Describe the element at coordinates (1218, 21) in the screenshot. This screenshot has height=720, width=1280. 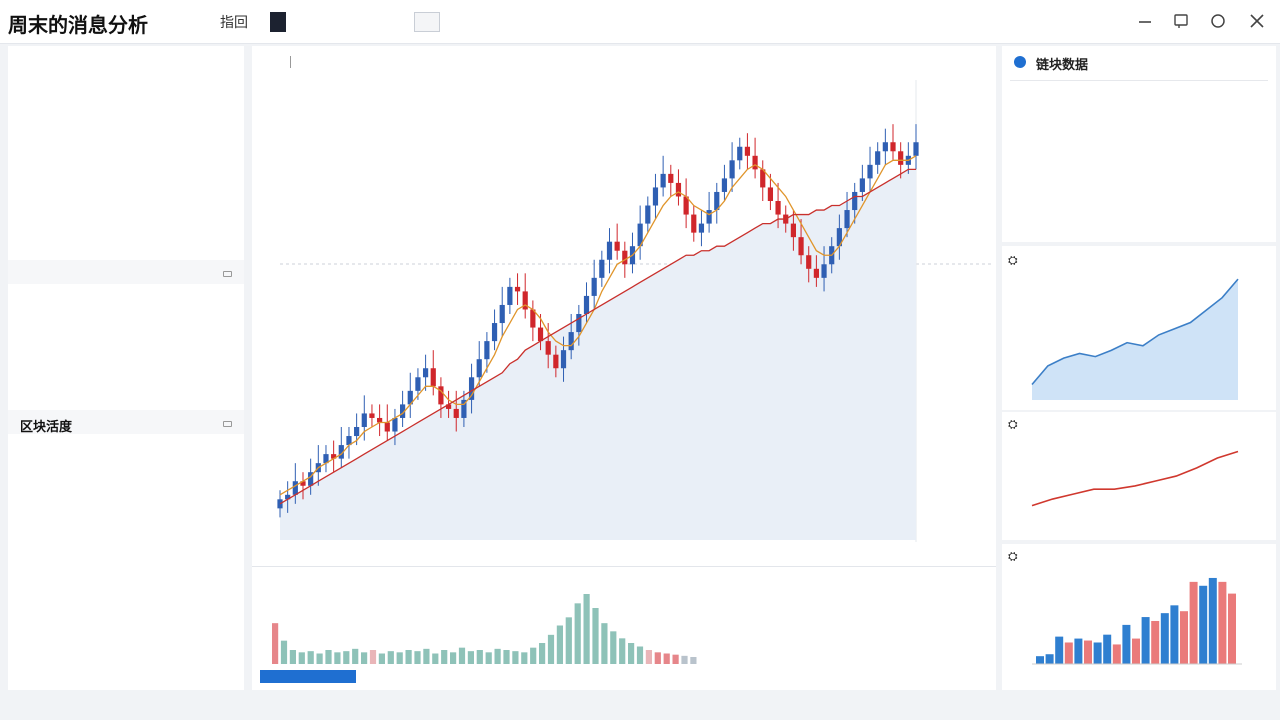
I see `circle-icon` at that location.